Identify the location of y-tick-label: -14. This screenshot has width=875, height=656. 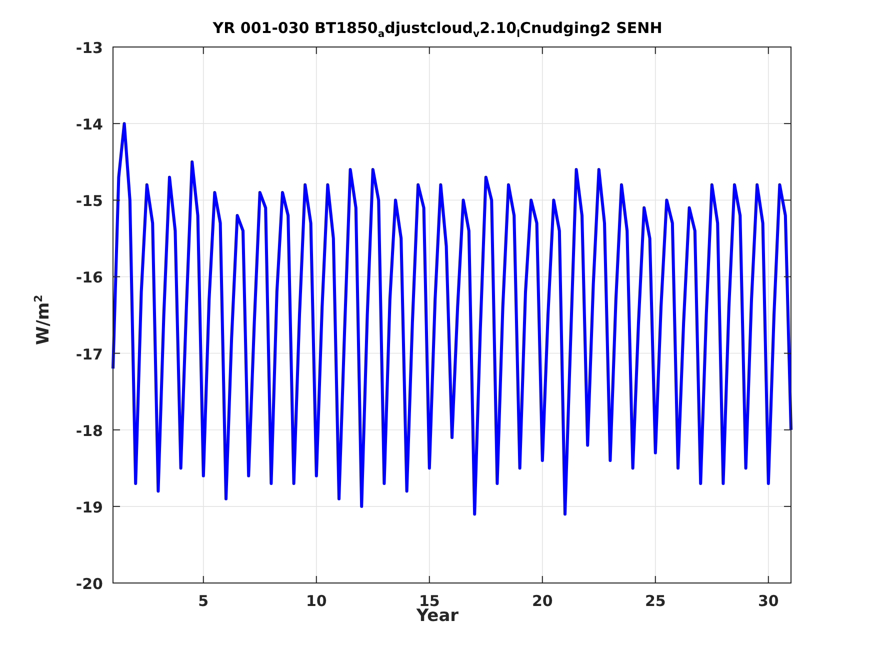
(89, 125).